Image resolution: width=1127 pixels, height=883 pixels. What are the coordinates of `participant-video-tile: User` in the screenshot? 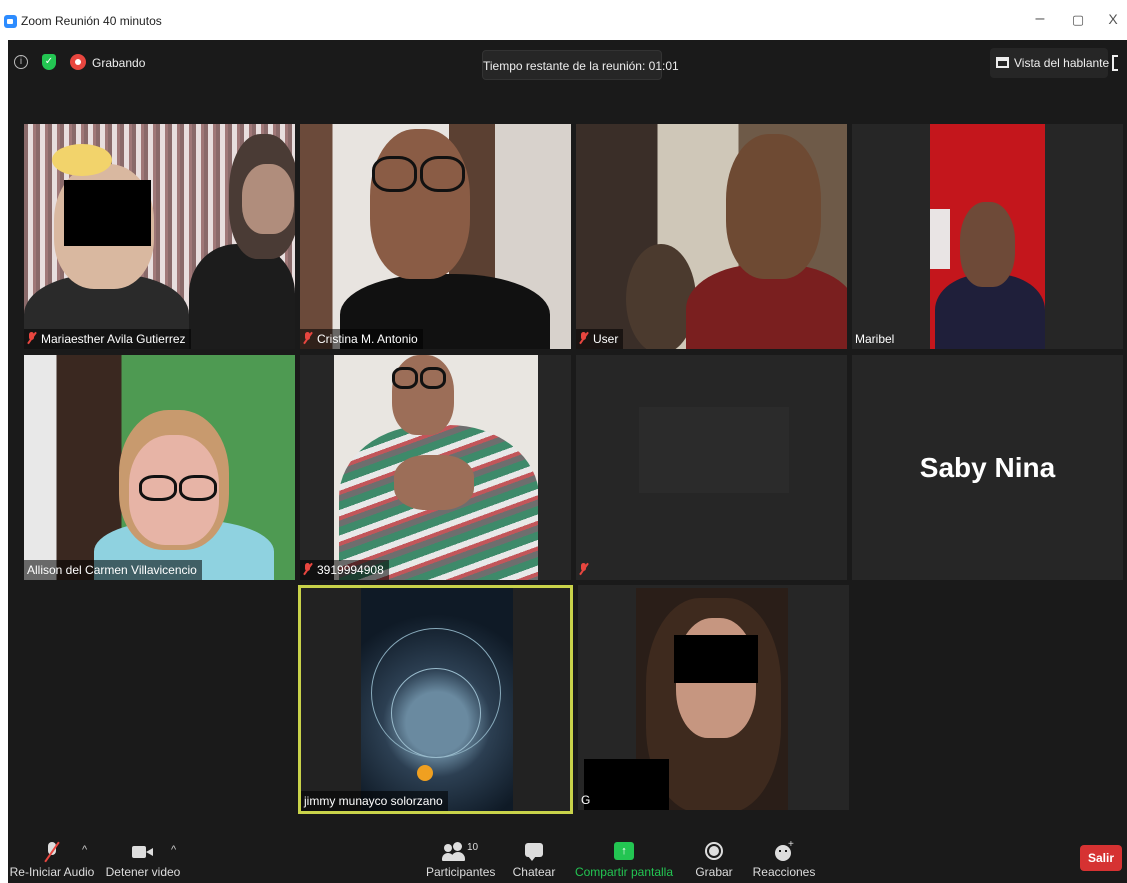 It's located at (711, 236).